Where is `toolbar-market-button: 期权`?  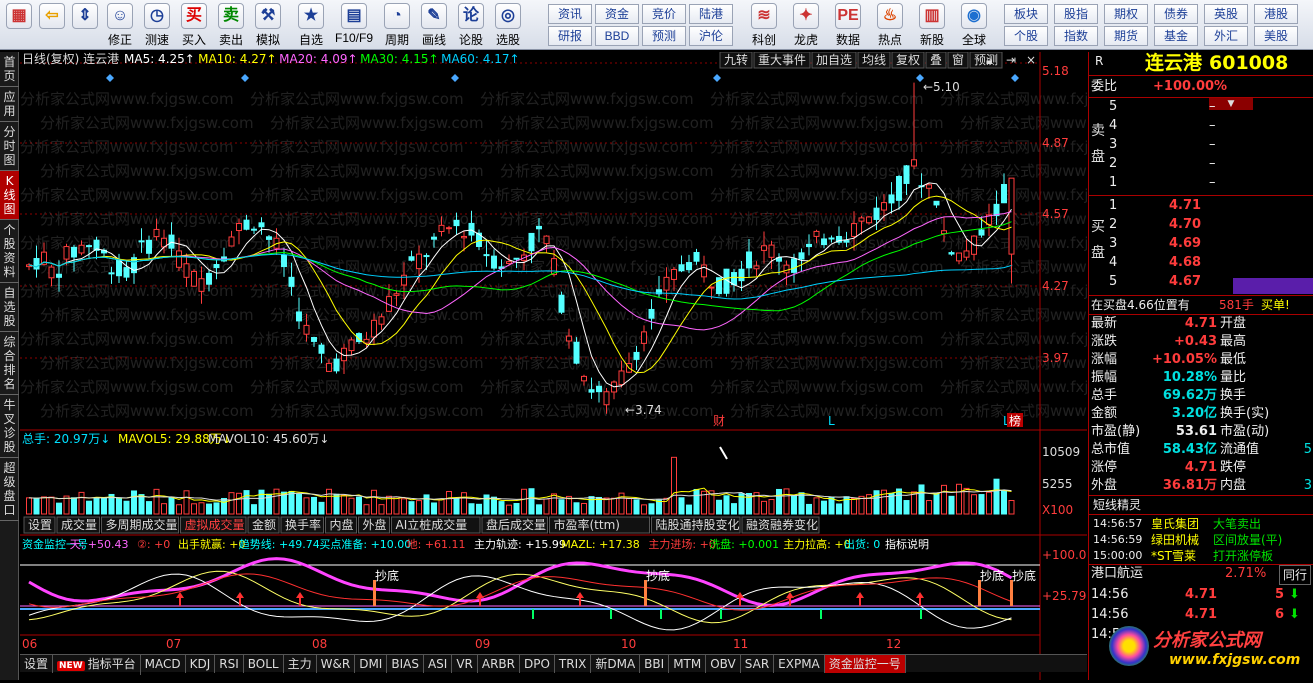 toolbar-market-button: 期权 is located at coordinates (1126, 14).